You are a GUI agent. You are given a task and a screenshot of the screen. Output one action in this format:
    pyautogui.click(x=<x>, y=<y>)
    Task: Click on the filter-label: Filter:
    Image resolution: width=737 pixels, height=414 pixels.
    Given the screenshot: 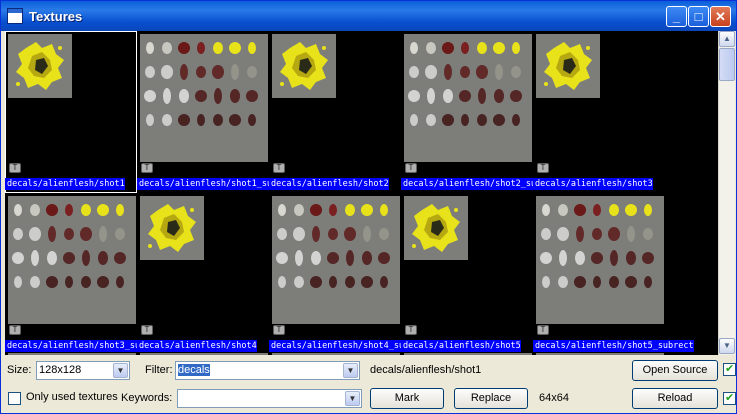 What is the action you would take?
    pyautogui.click(x=159, y=370)
    